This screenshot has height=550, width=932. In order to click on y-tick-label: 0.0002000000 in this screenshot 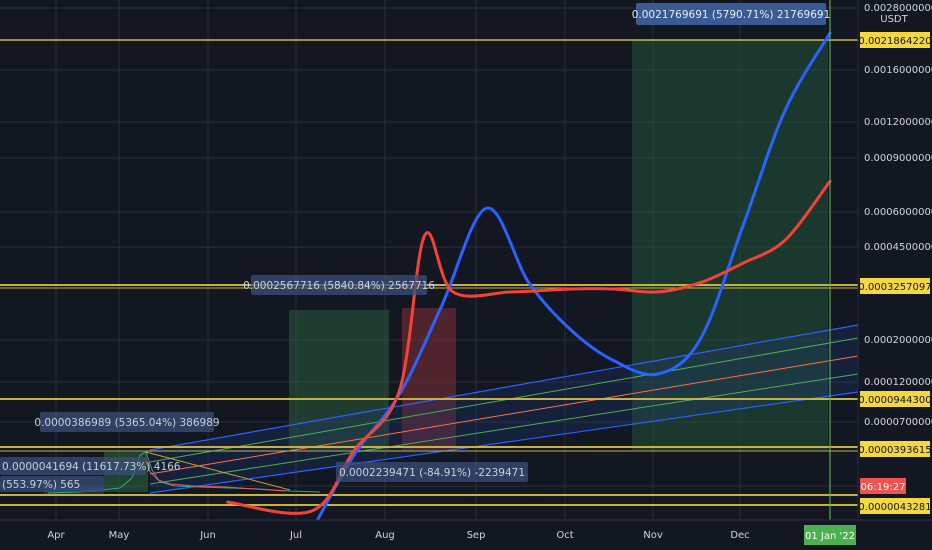, I will do `click(898, 340)`.